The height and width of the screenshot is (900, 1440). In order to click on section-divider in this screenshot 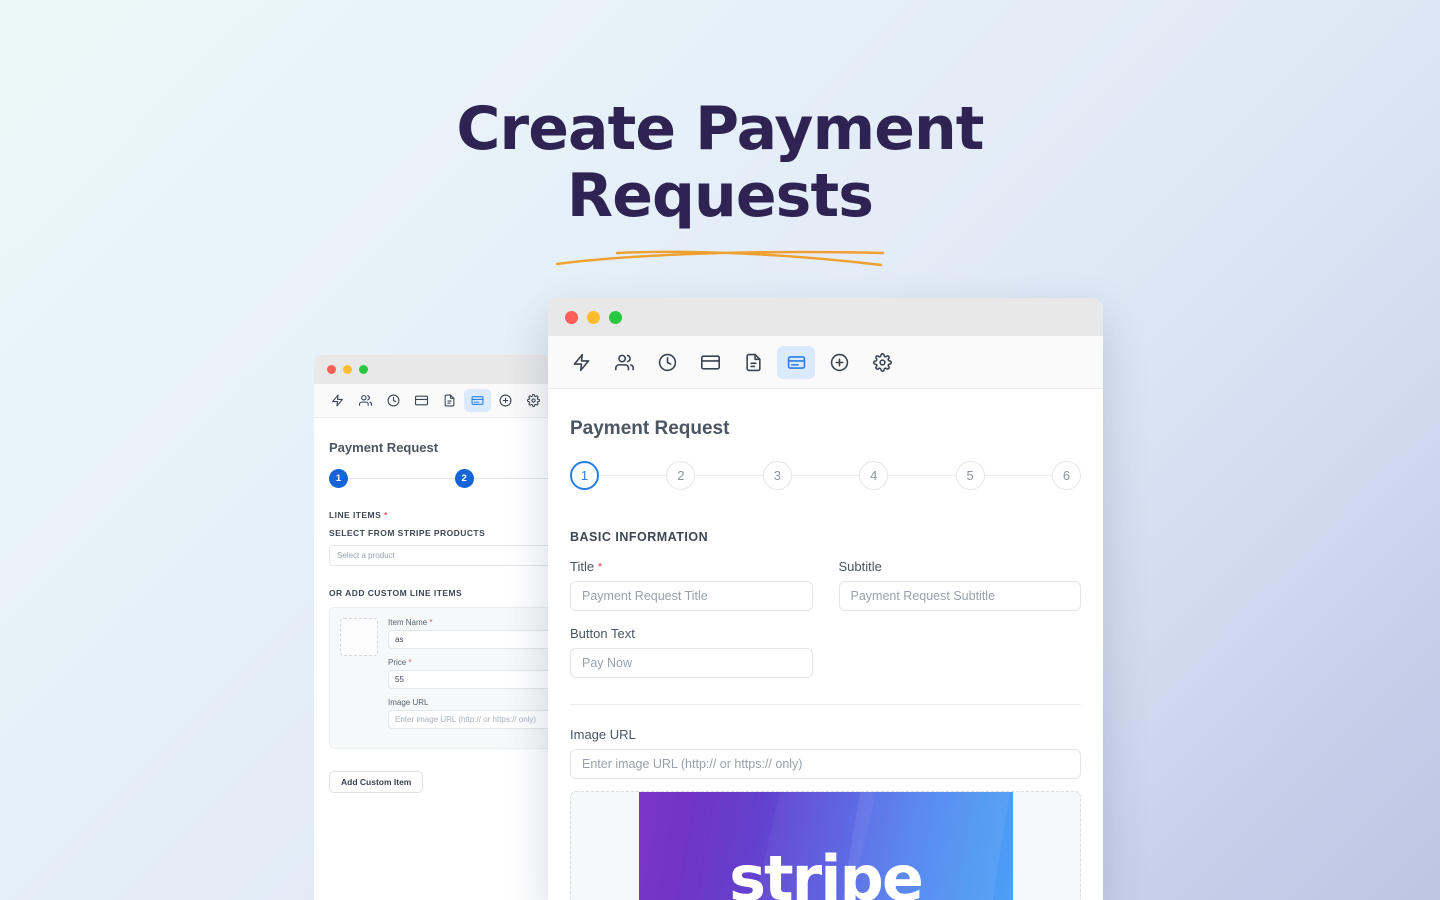, I will do `click(825, 704)`.